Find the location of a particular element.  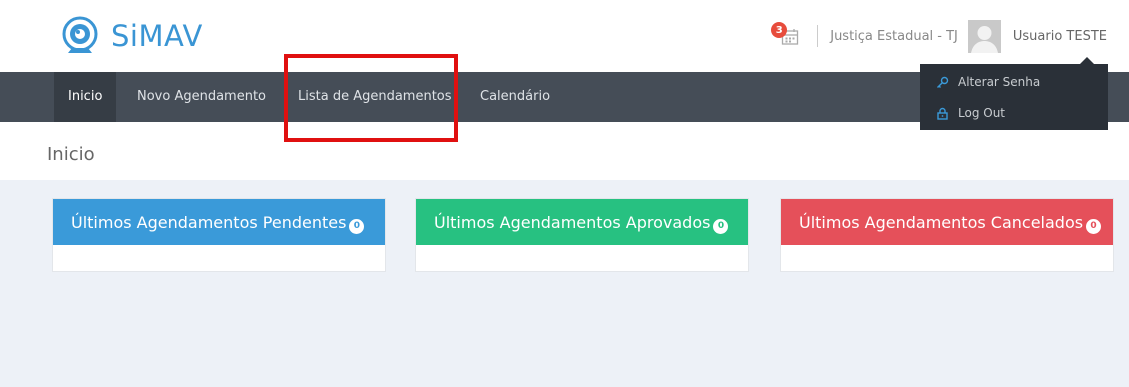

header-user-area: 3 Justiça Estadual - TJ Usuario TESTE is located at coordinates (939, 36).